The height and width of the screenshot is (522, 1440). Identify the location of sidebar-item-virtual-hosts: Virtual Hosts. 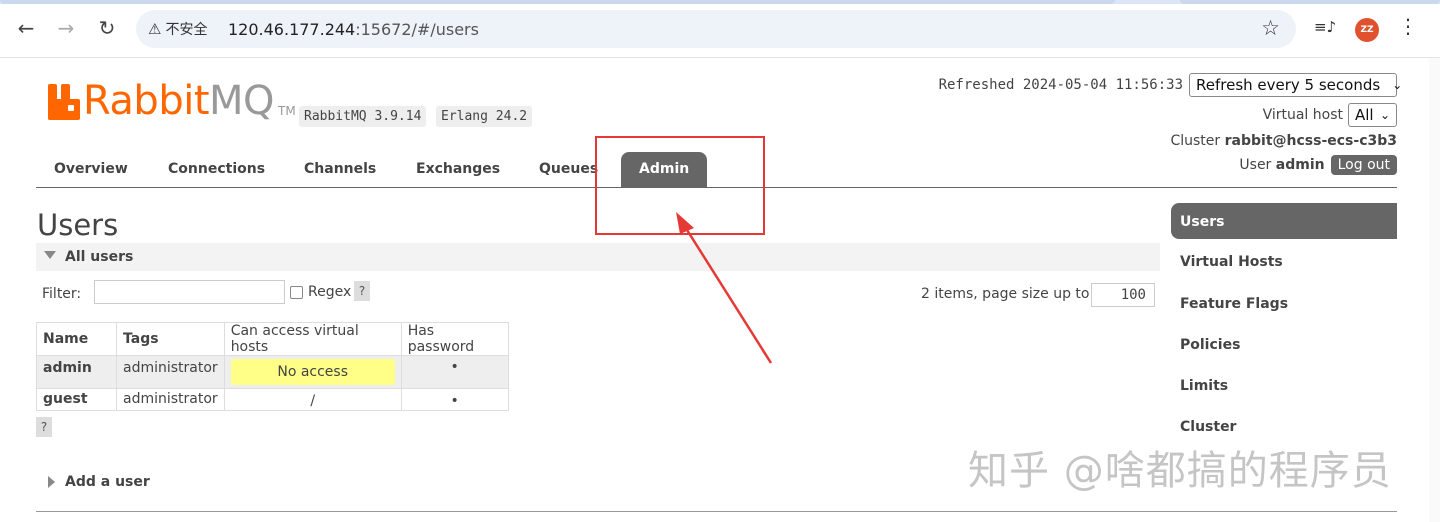
(1284, 261).